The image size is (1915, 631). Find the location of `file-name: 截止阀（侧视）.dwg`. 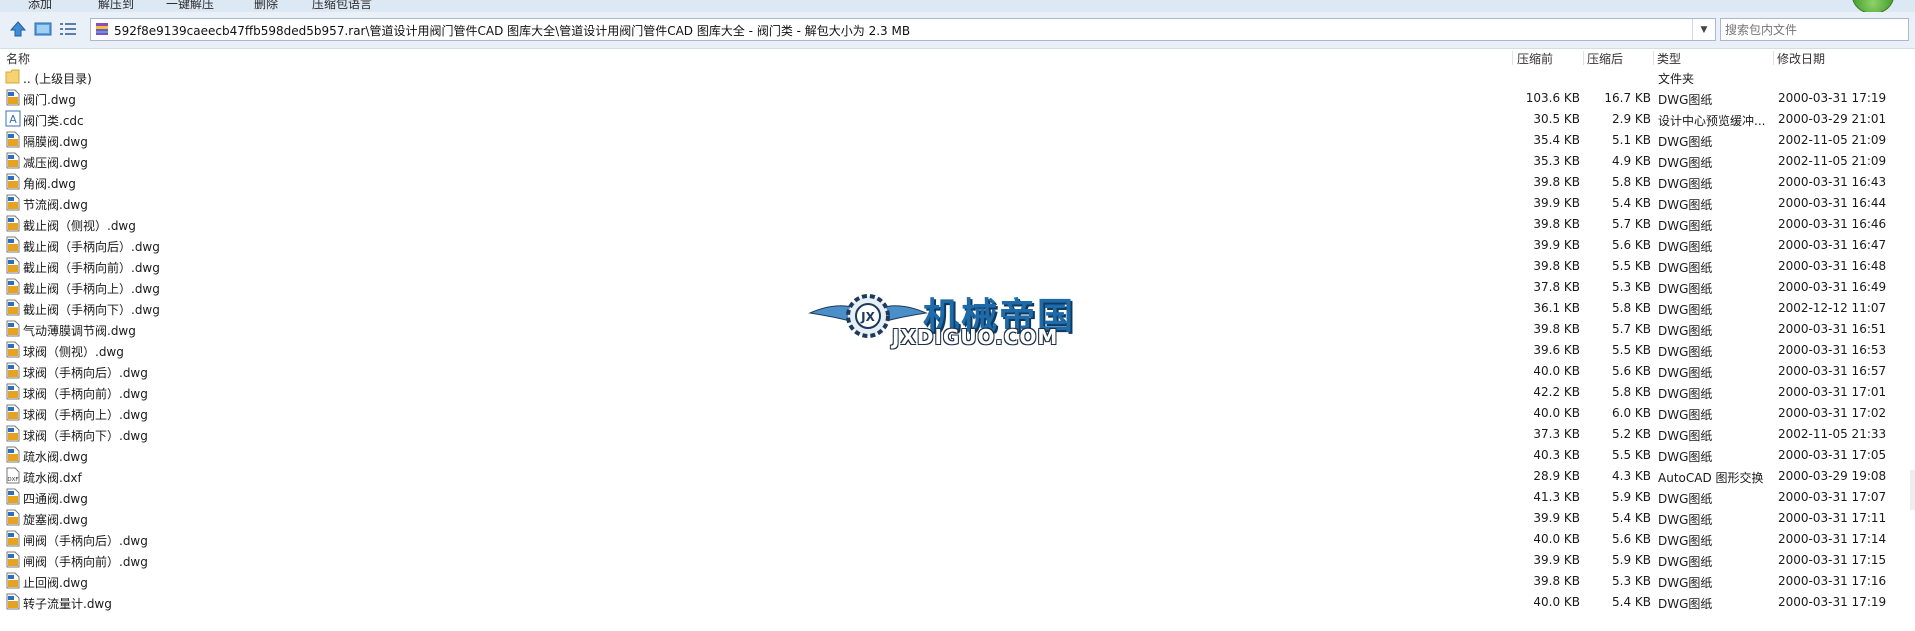

file-name: 截止阀（侧视）.dwg is located at coordinates (79, 226).